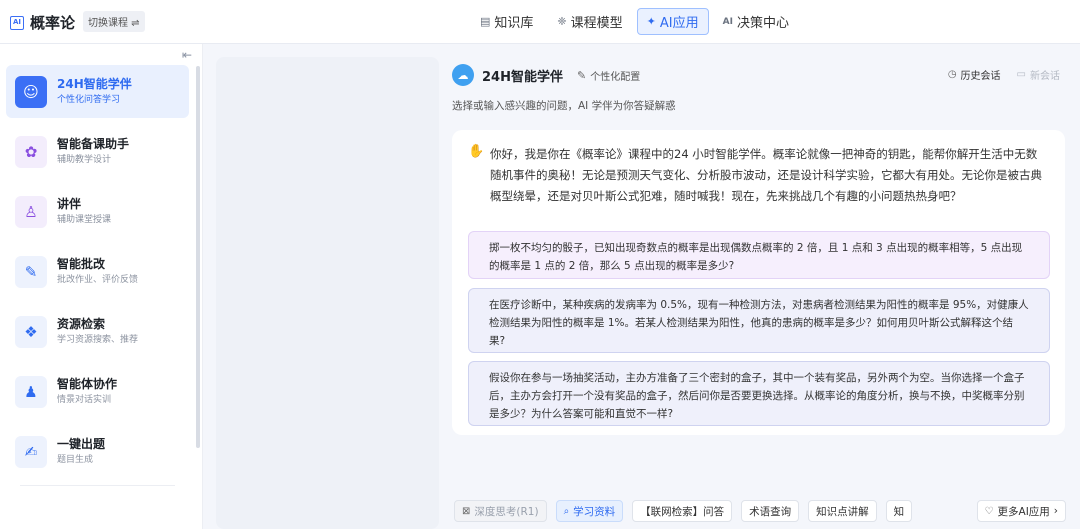 The height and width of the screenshot is (529, 1080). Describe the element at coordinates (198, 257) in the screenshot. I see `sidebar-scrollbar` at that location.